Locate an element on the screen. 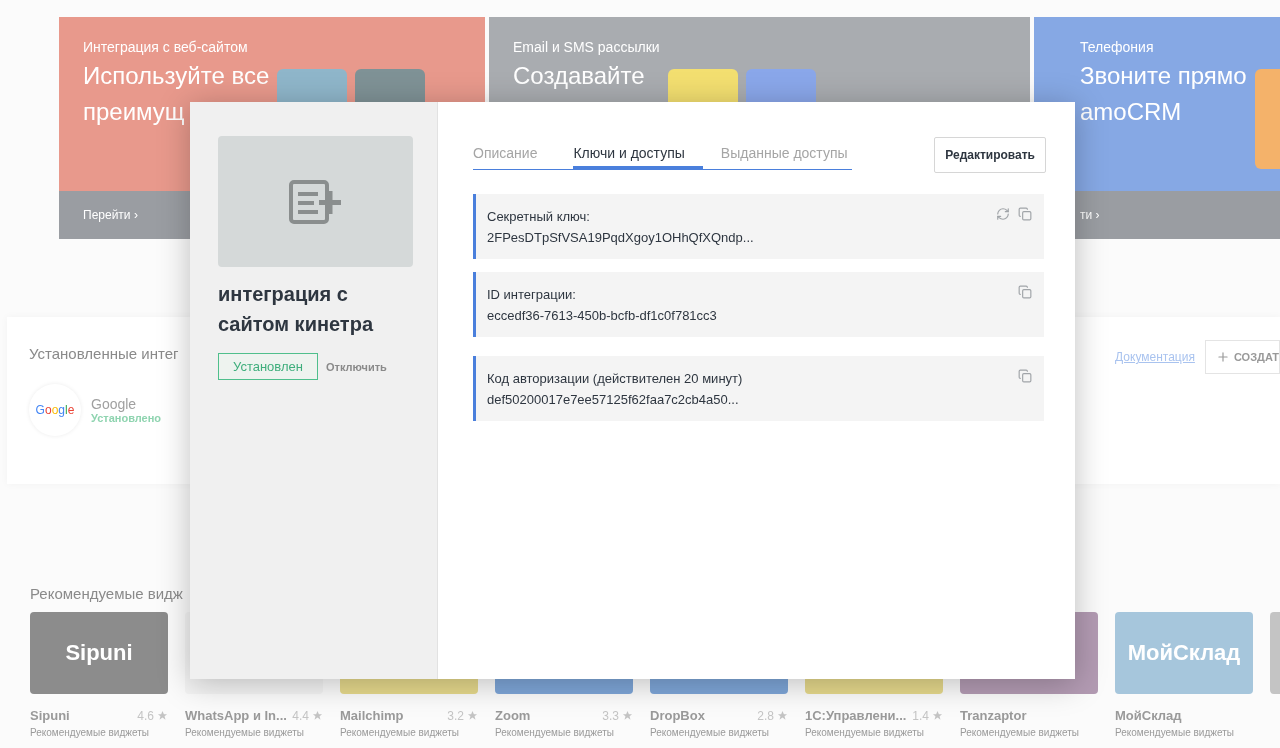 The height and width of the screenshot is (748, 1280). banner-title: Создавайте is located at coordinates (579, 76).